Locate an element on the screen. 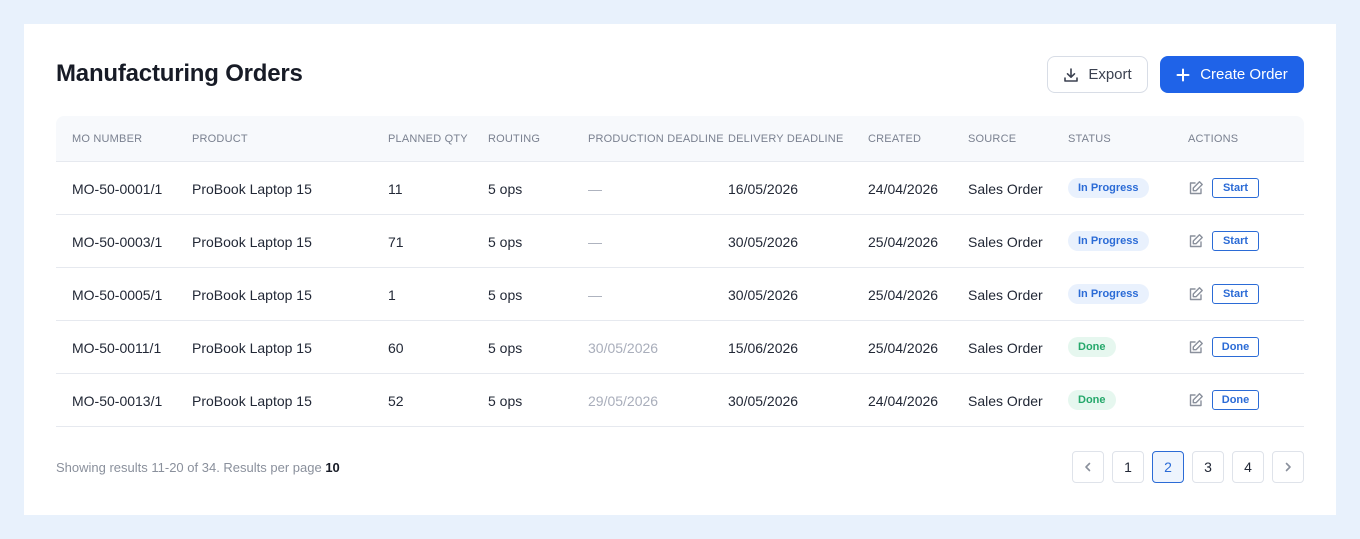  chevron-left-icon is located at coordinates (1088, 467).